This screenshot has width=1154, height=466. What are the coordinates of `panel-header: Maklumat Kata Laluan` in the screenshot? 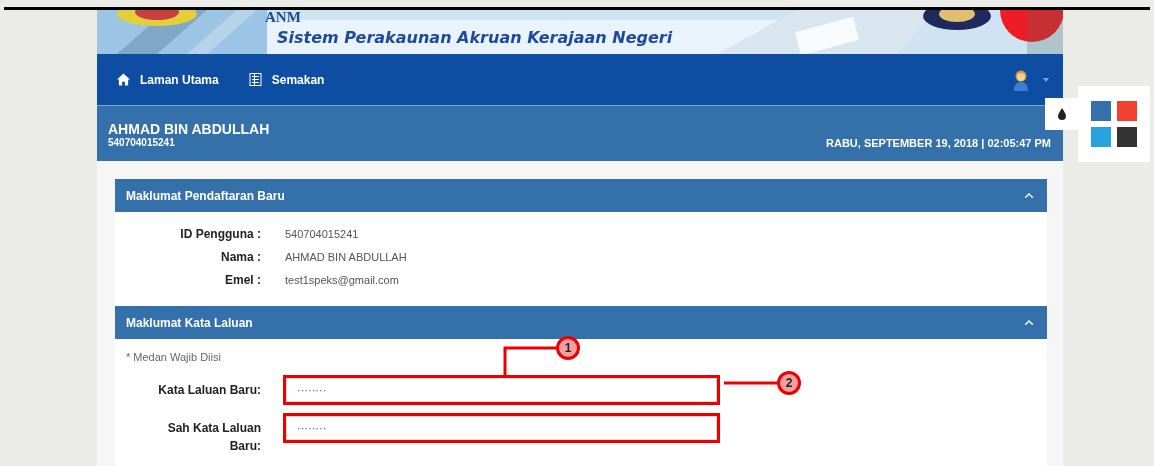 It's located at (581, 322).